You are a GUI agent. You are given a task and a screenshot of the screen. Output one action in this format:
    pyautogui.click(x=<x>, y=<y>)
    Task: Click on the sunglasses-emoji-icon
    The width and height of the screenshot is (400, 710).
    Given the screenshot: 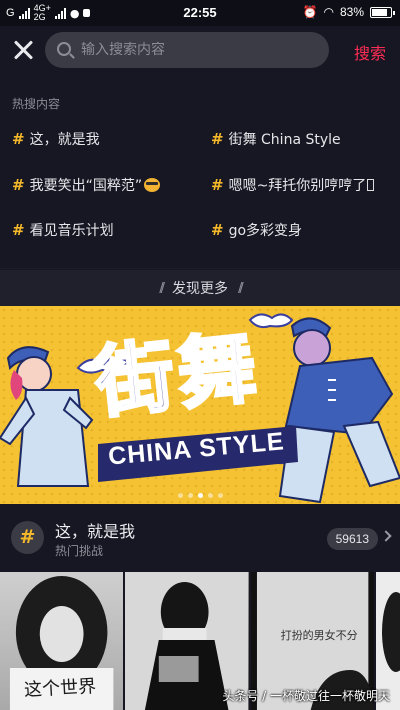 What is the action you would take?
    pyautogui.click(x=152, y=185)
    